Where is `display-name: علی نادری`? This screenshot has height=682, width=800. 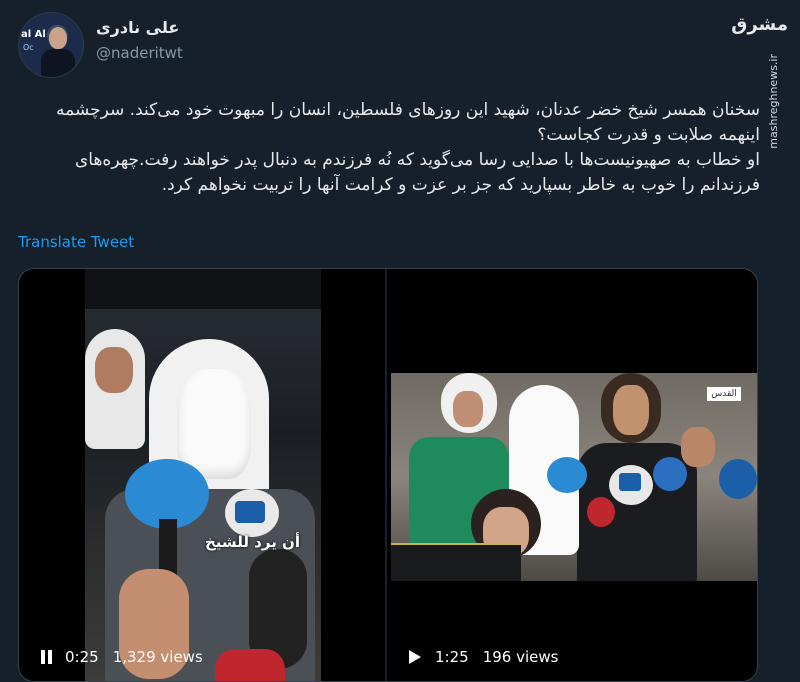 display-name: علی نادری is located at coordinates (137, 27).